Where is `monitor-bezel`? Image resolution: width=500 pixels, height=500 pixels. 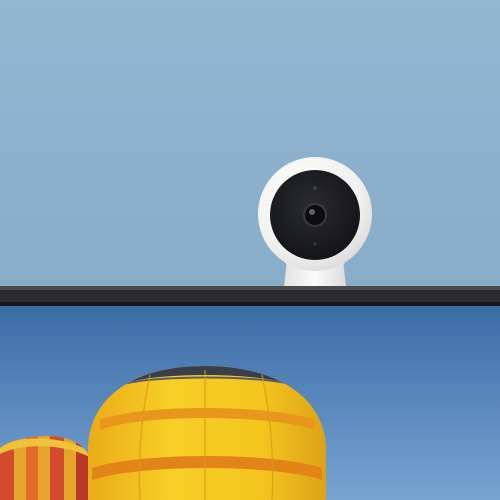
monitor-bezel is located at coordinates (250, 296).